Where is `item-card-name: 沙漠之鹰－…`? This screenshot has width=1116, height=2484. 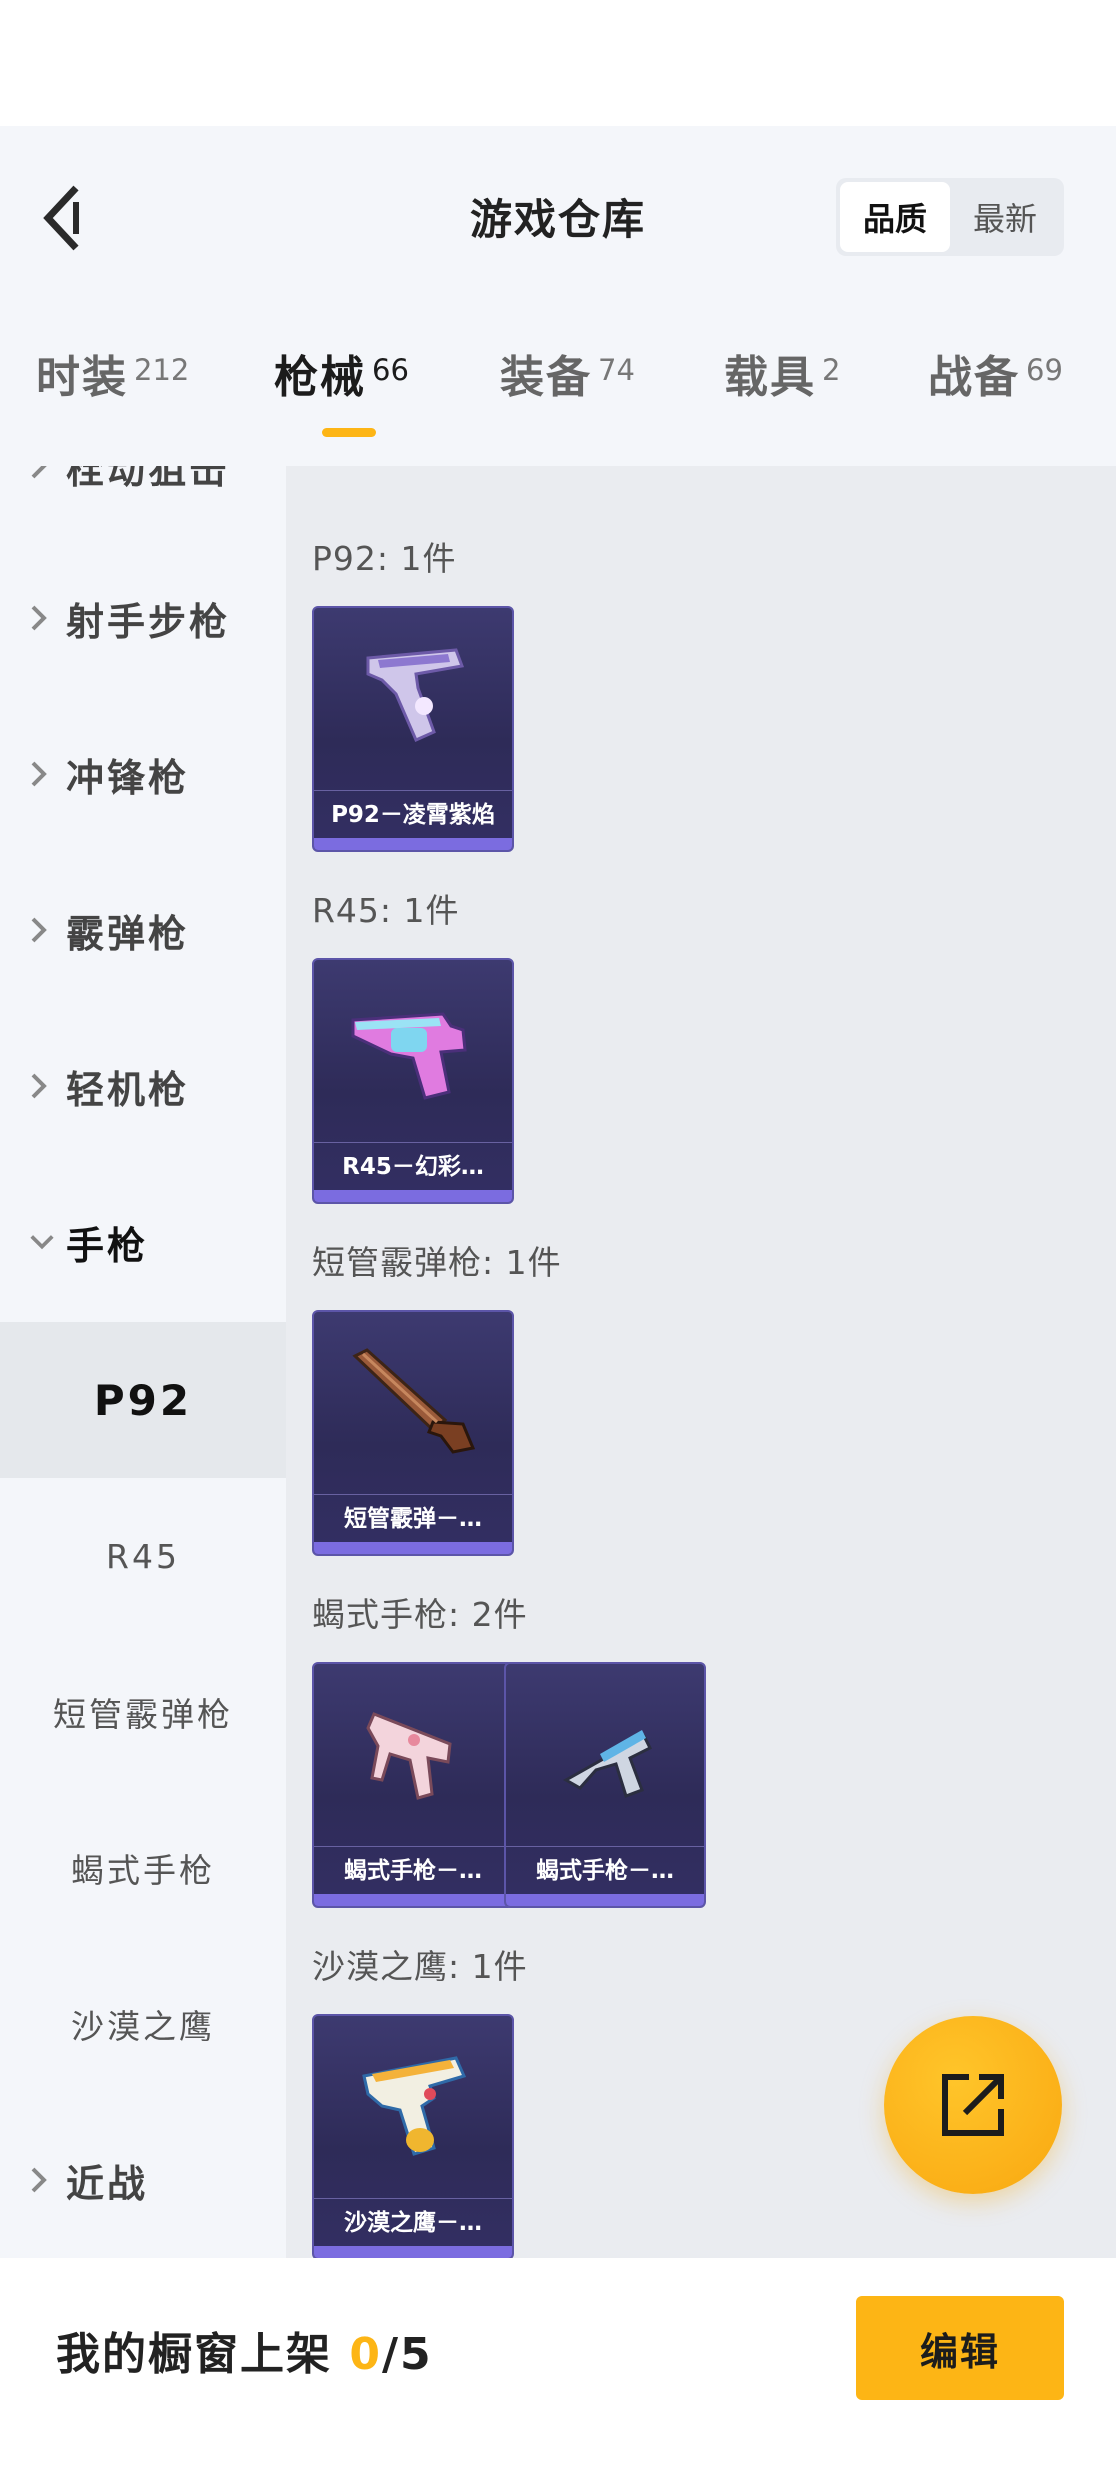 item-card-name: 沙漠之鹰－… is located at coordinates (413, 2222).